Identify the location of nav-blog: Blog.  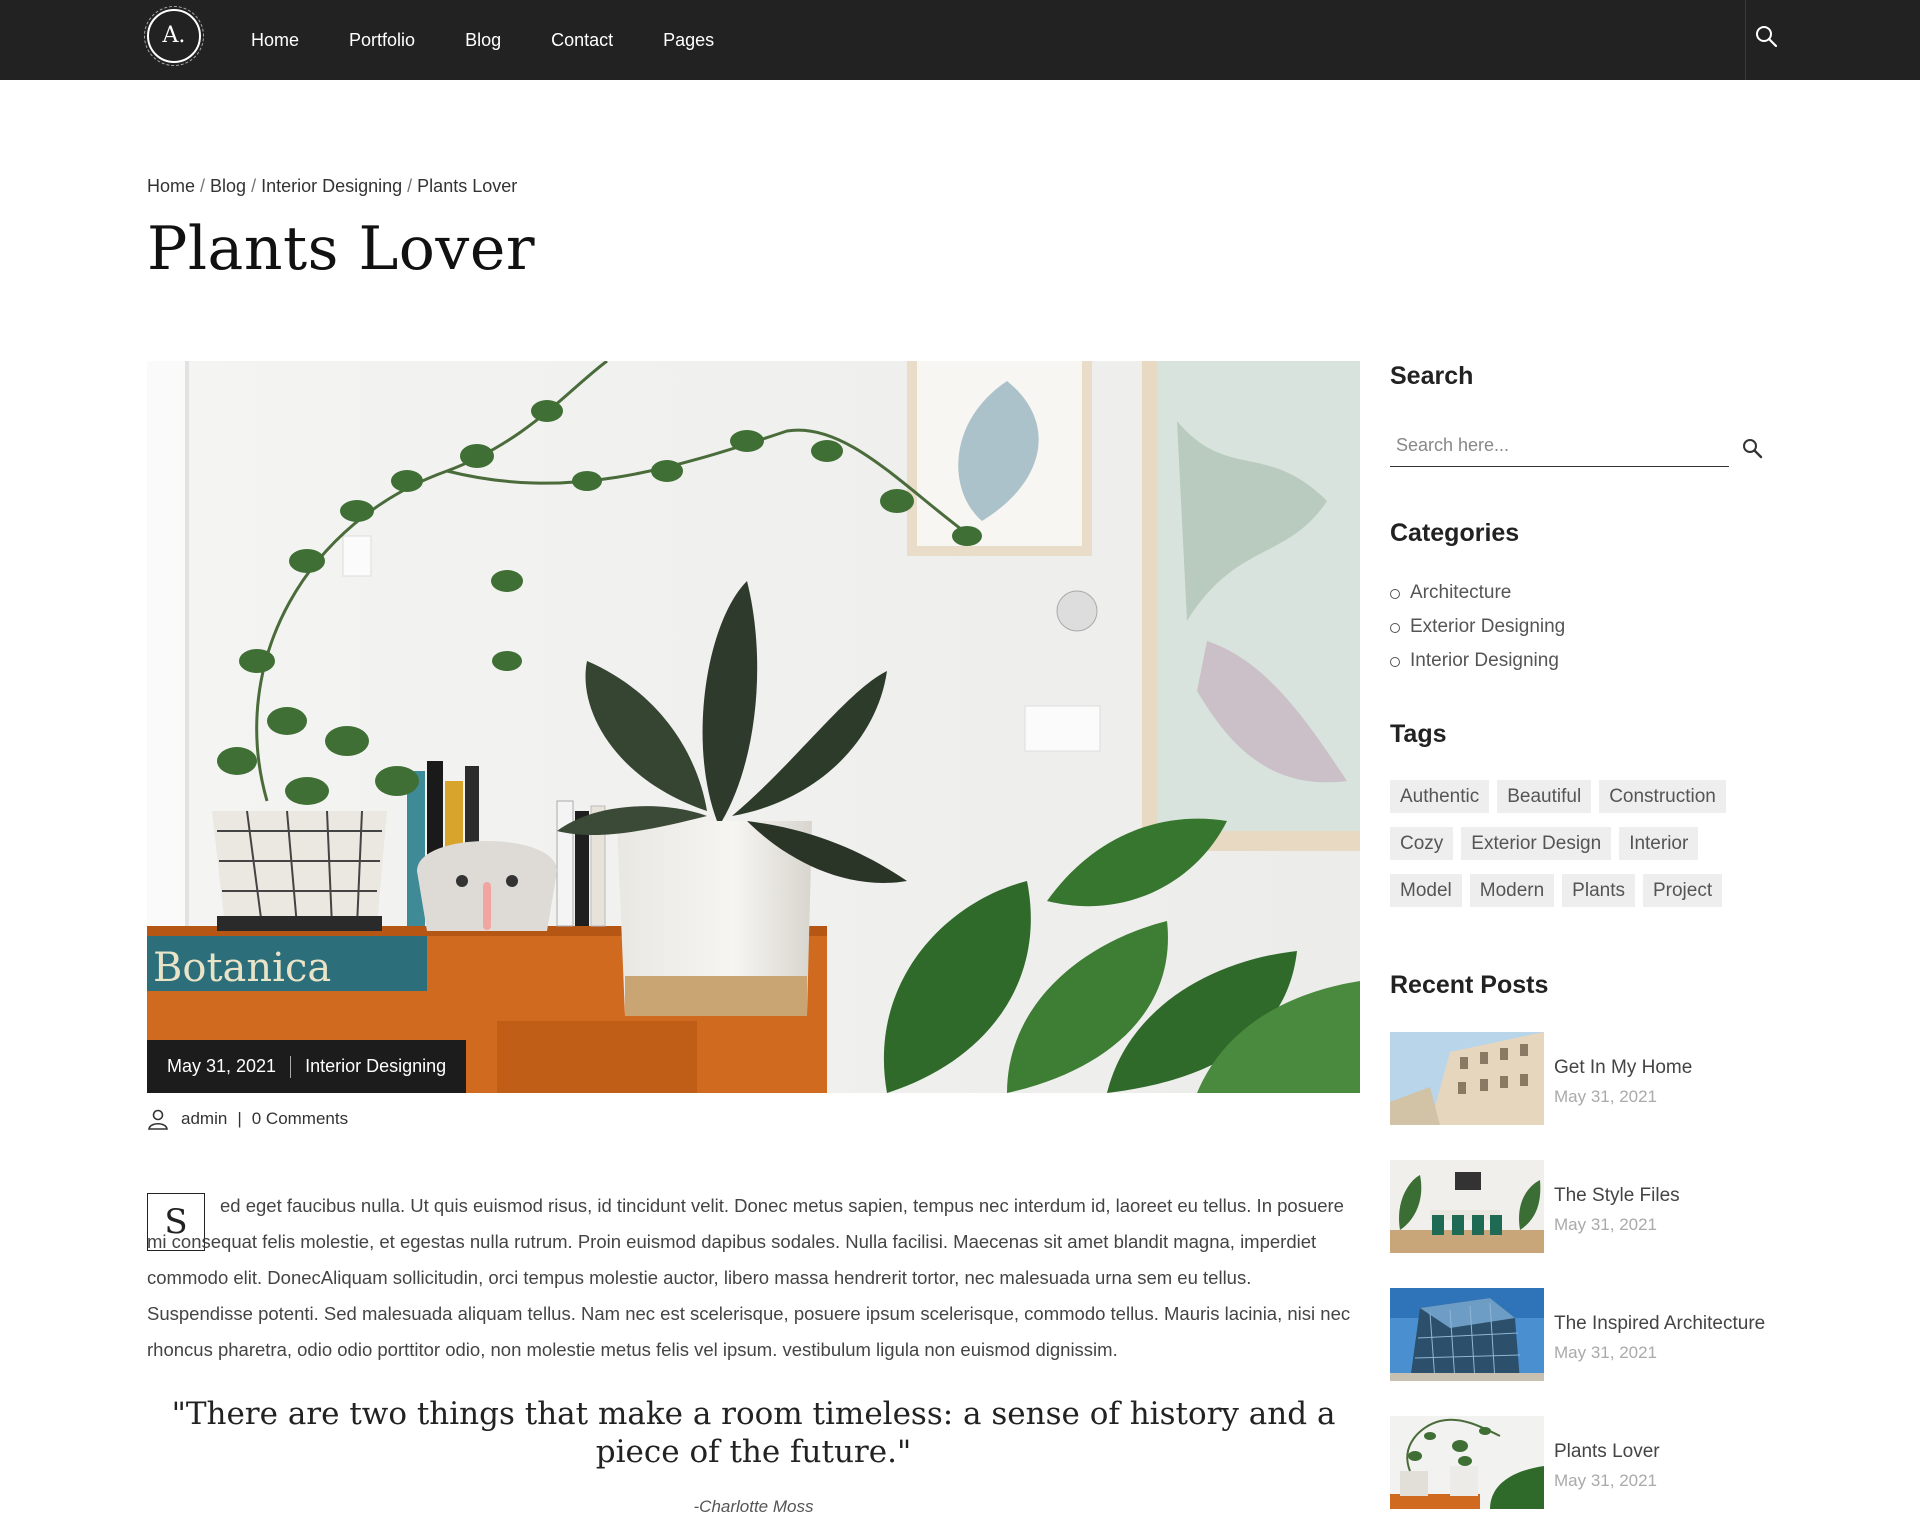
(483, 40).